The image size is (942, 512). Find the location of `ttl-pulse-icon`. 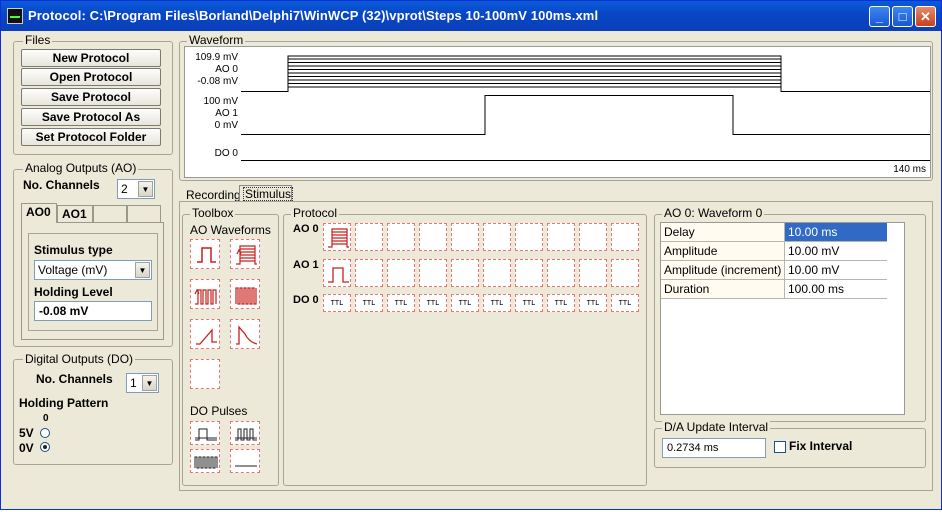

ttl-pulse-icon is located at coordinates (205, 433).